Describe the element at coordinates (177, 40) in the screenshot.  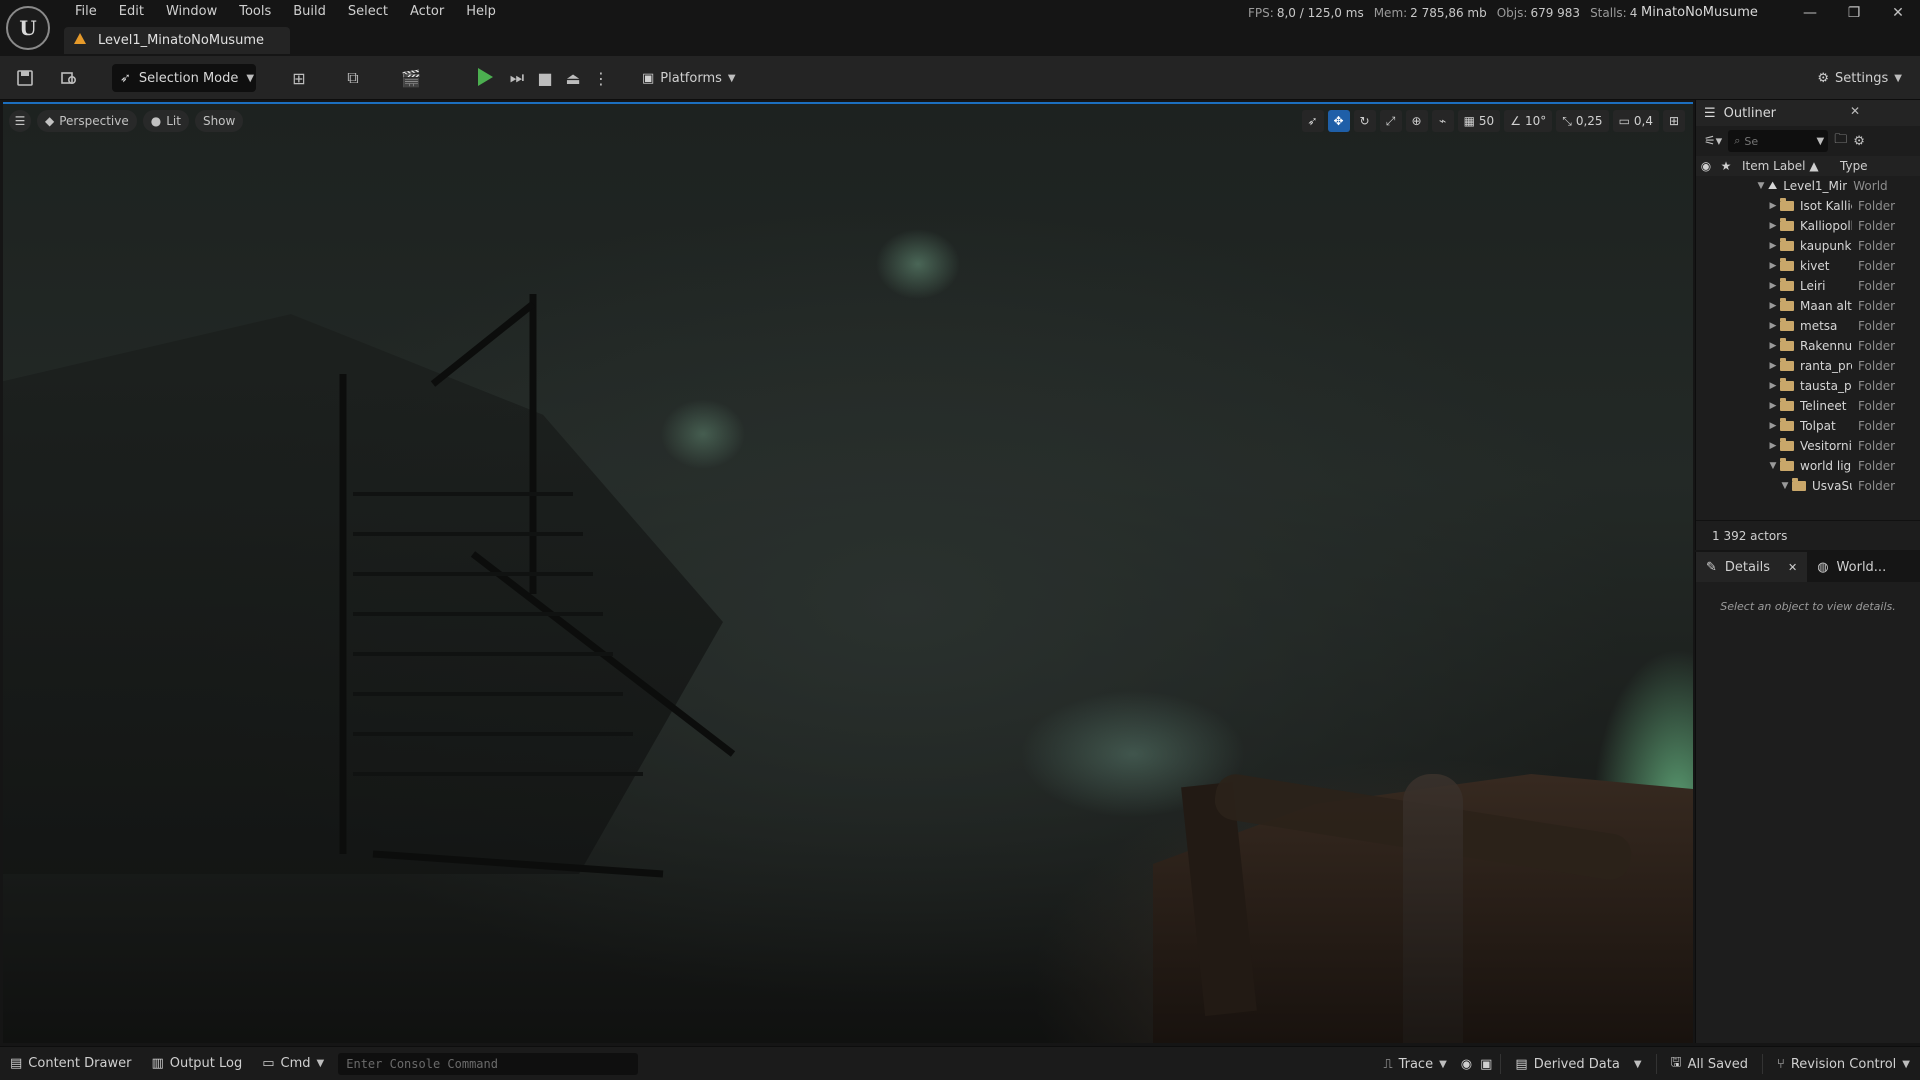
I see `level-document-tab: Level1_MinatoNoMusume` at that location.